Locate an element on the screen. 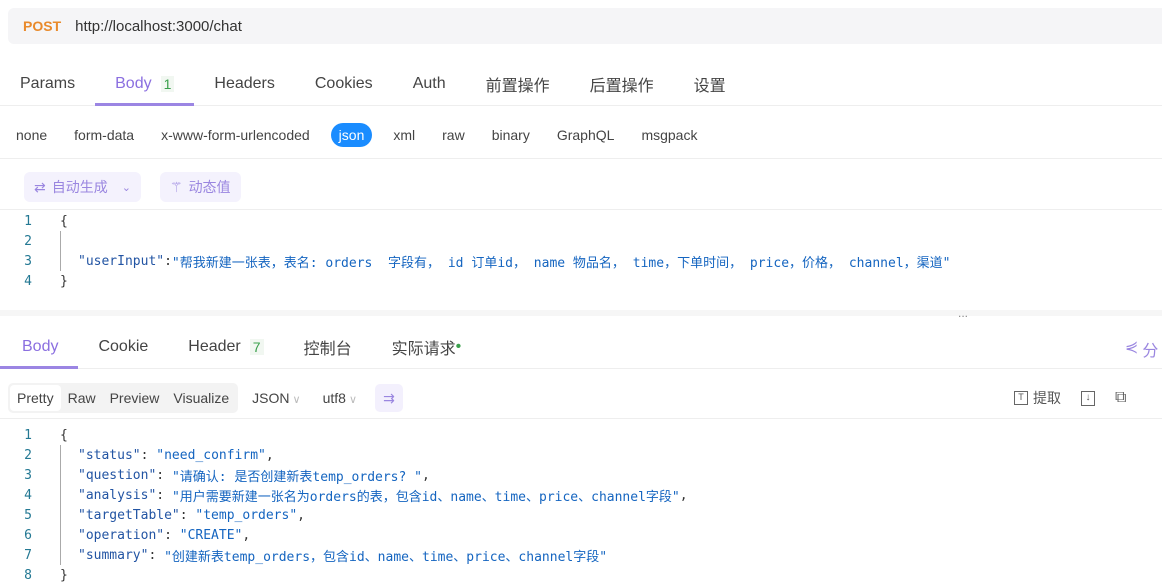 The width and height of the screenshot is (1162, 585). tab-设置: 设置 is located at coordinates (710, 83).